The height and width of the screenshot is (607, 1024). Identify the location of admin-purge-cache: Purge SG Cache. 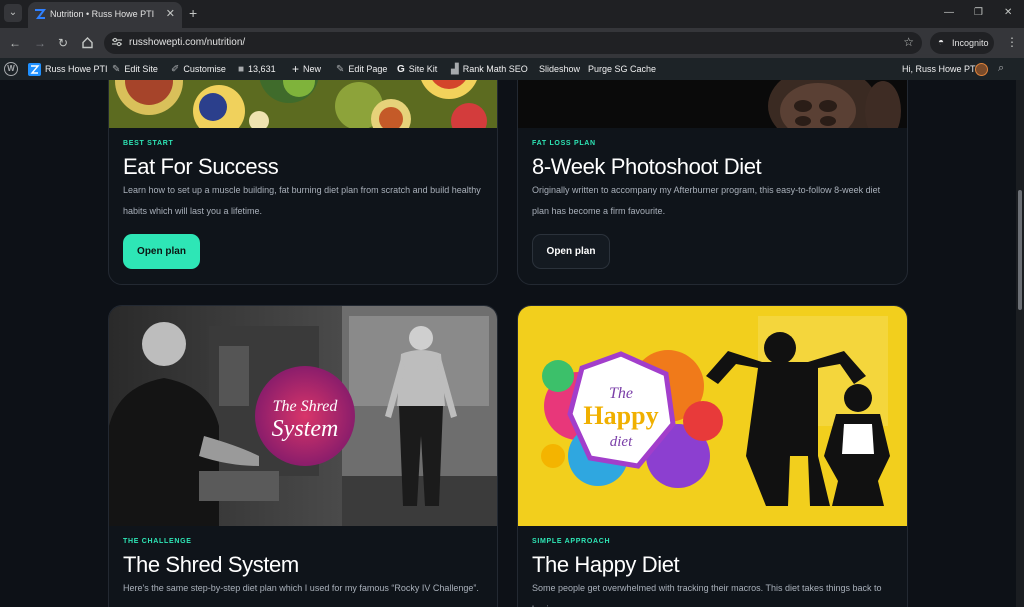
(622, 69).